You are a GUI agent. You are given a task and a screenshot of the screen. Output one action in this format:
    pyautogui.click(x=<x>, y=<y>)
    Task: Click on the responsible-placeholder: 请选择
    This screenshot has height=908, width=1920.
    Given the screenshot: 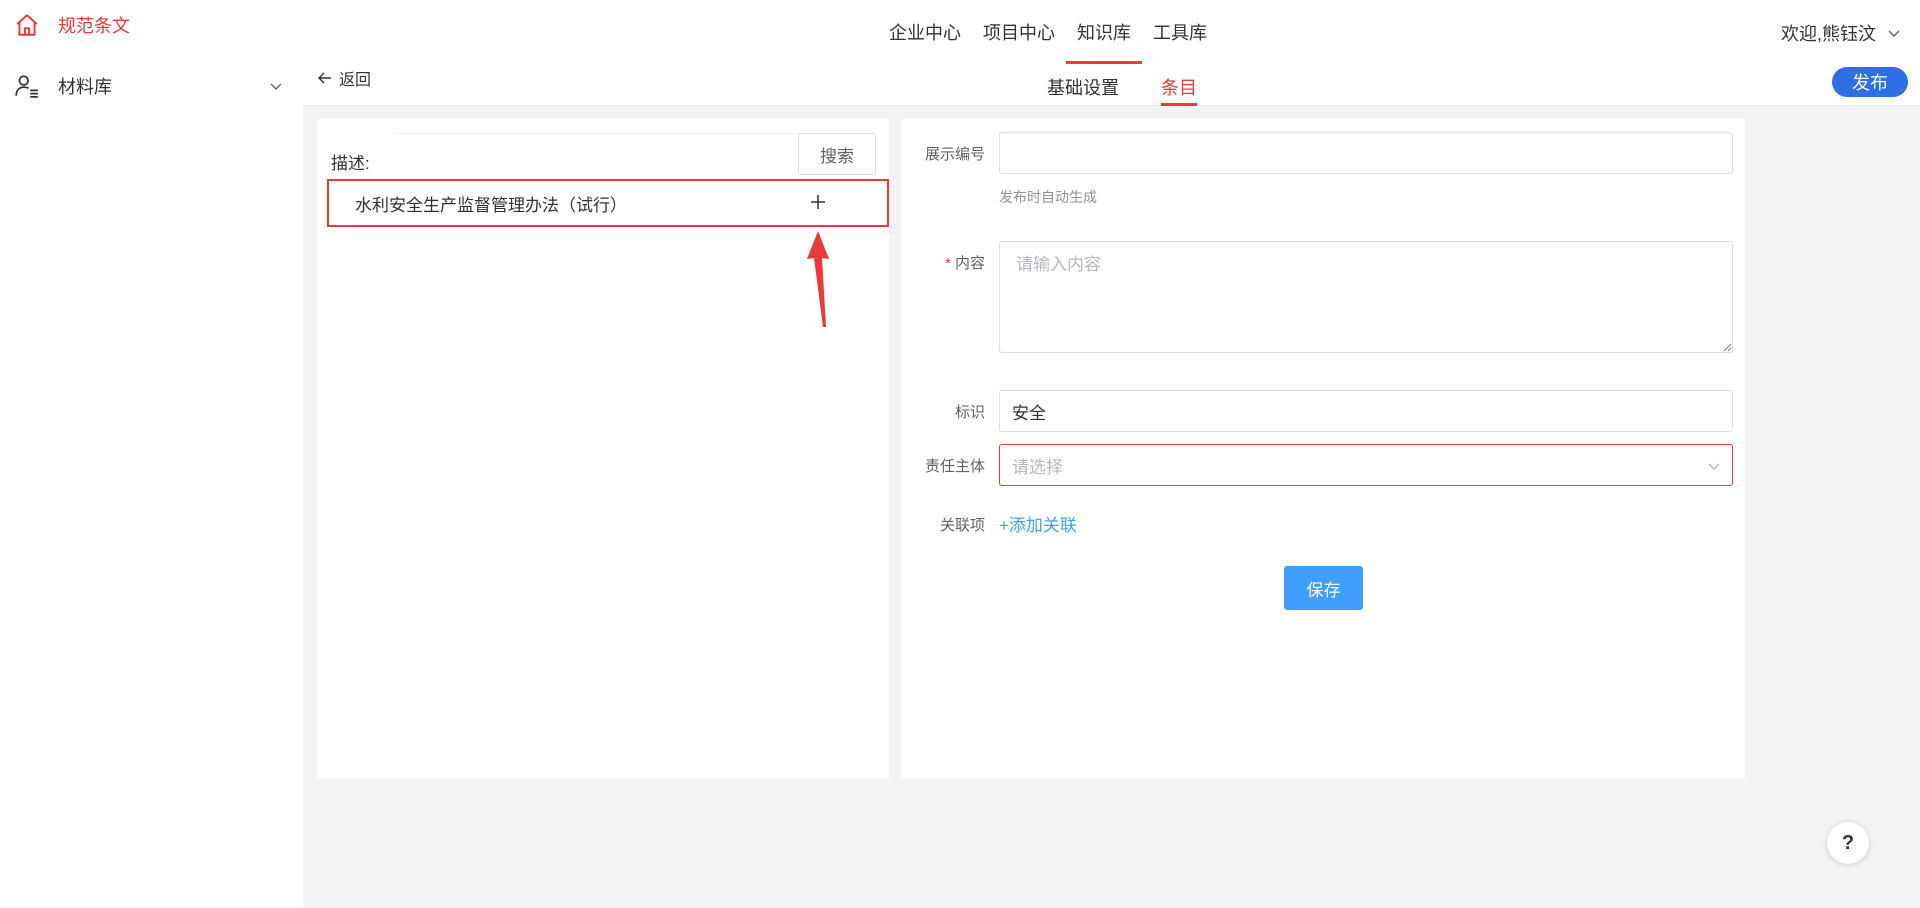 What is the action you would take?
    pyautogui.click(x=1037, y=467)
    